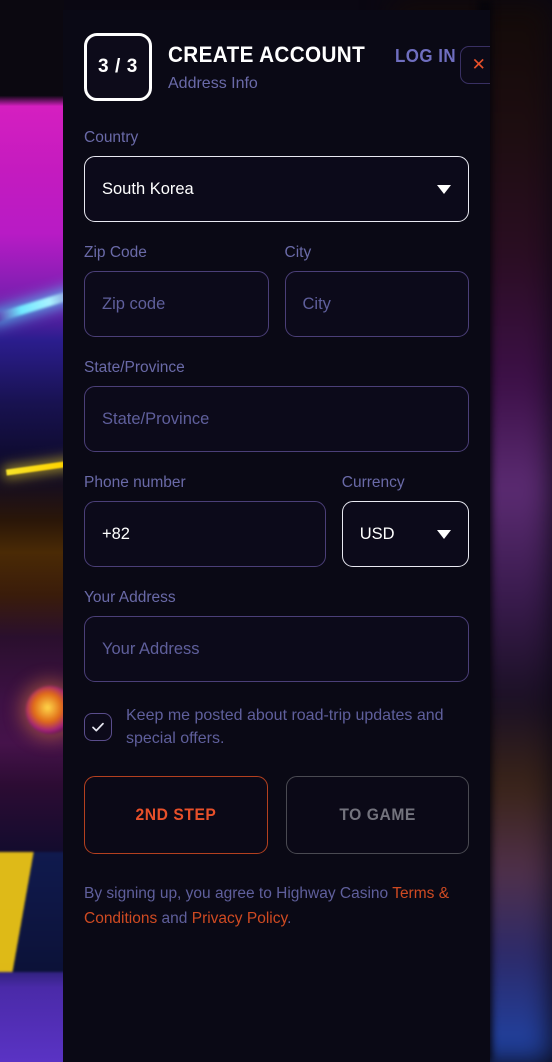 This screenshot has height=1062, width=552. I want to click on to-game-button-label: TO GAME, so click(377, 814).